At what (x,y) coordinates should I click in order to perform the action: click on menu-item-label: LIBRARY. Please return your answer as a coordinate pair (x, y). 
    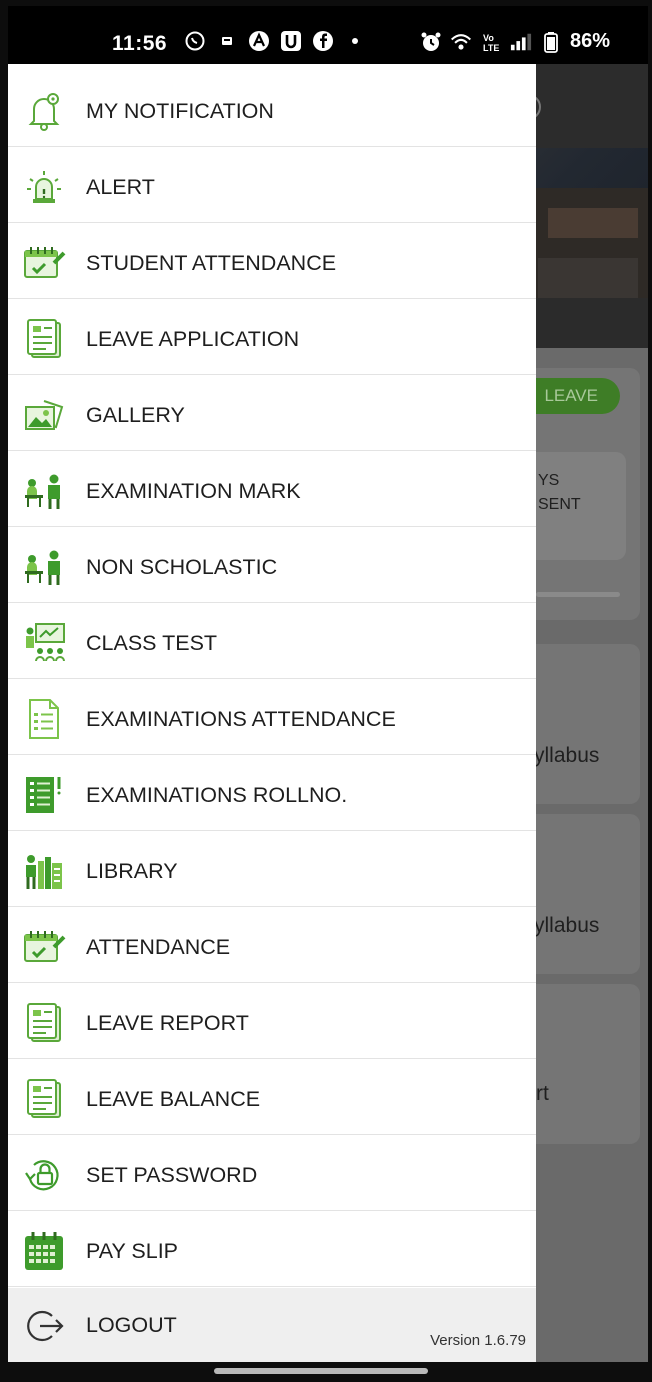
    Looking at the image, I should click on (132, 871).